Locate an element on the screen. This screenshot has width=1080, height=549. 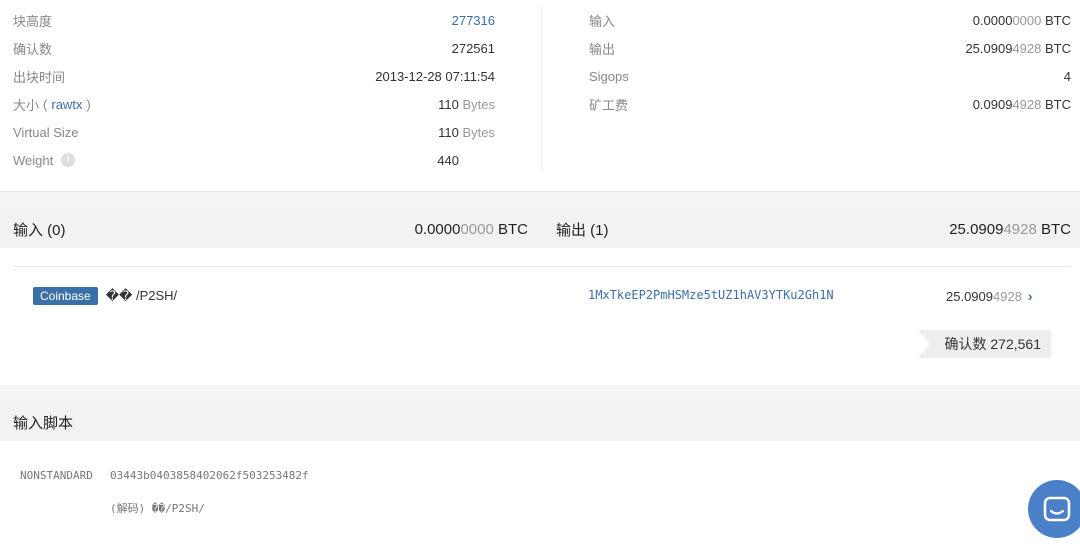
weight-label-text: Weight is located at coordinates (33, 160).